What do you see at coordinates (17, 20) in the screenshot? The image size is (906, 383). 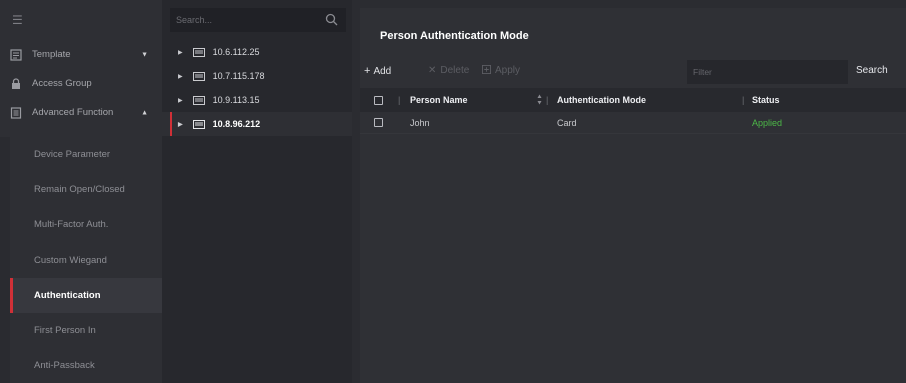 I see `menu-icon: ☰` at bounding box center [17, 20].